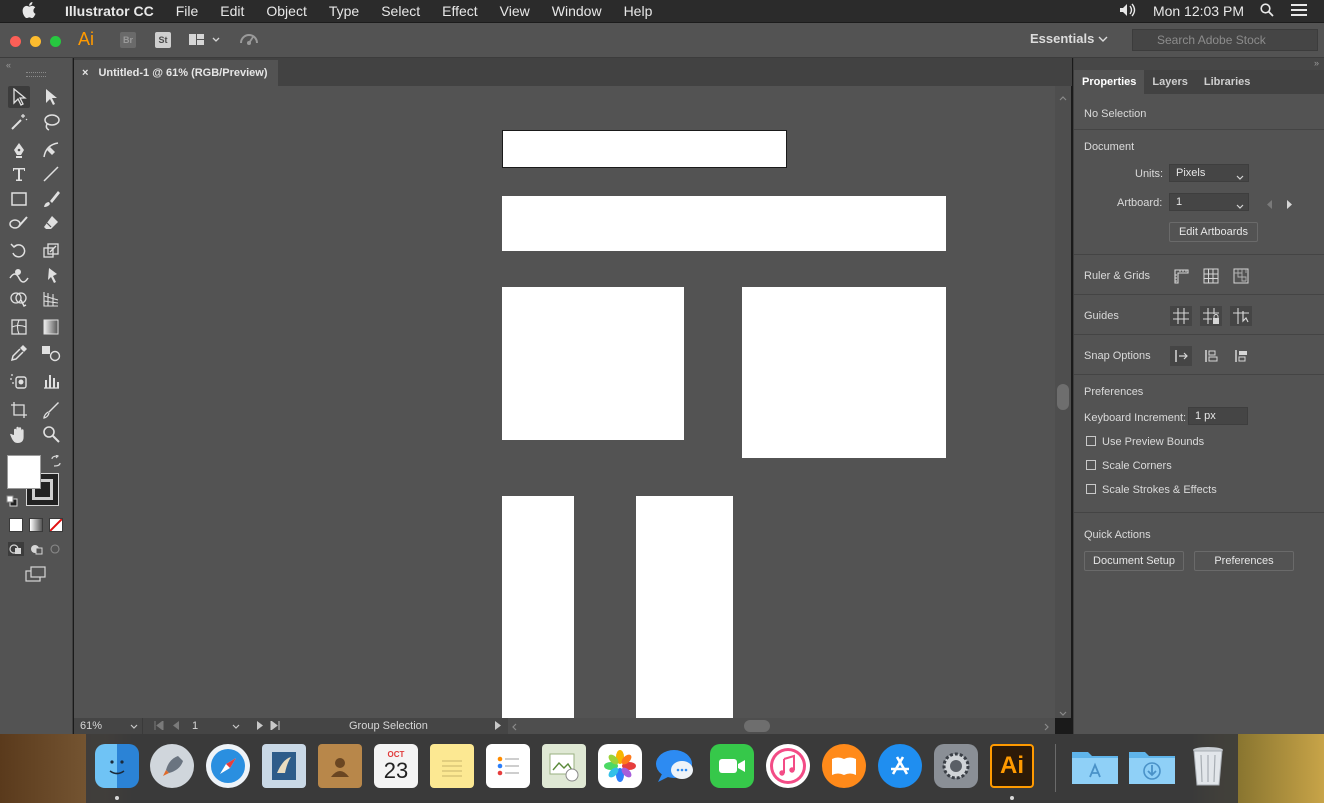  I want to click on last-artboard-icon, so click(275, 726).